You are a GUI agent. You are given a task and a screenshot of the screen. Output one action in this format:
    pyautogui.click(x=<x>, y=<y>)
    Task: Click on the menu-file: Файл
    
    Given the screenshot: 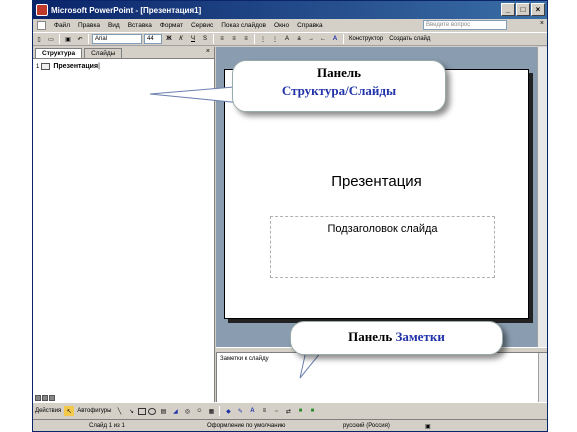 What is the action you would take?
    pyautogui.click(x=62, y=25)
    